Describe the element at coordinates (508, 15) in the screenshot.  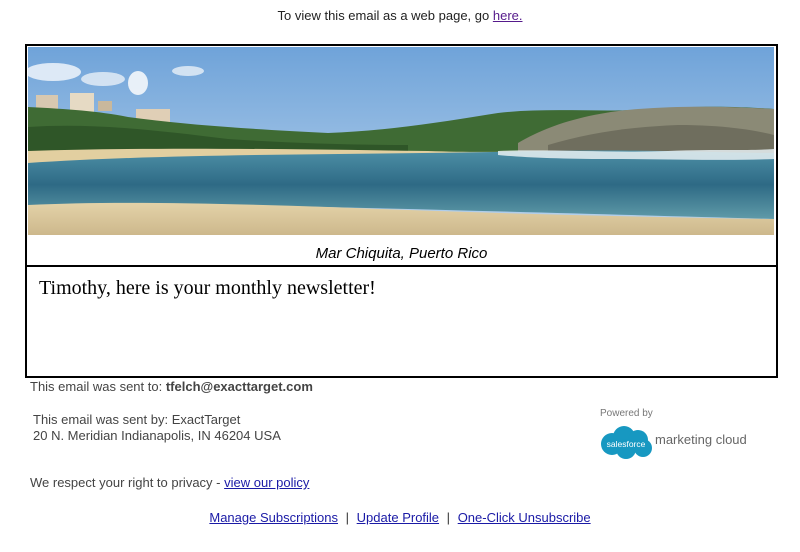
I see `web-view-link: here.` at that location.